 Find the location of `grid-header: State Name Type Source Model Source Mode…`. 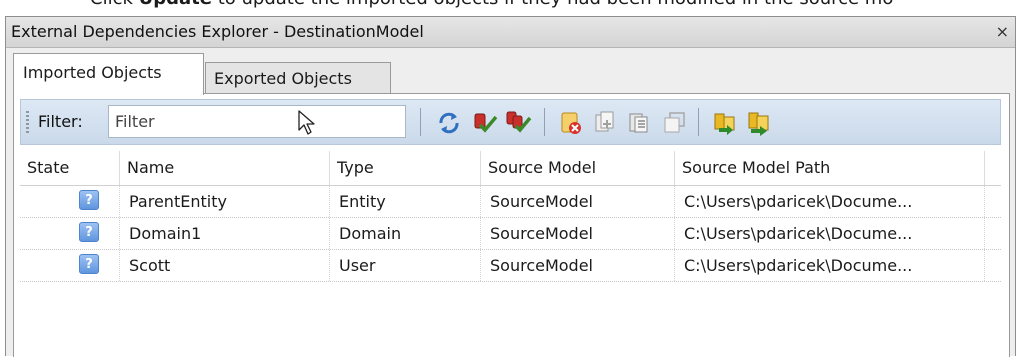

grid-header: State Name Type Source Model Source Mode… is located at coordinates (510, 168).